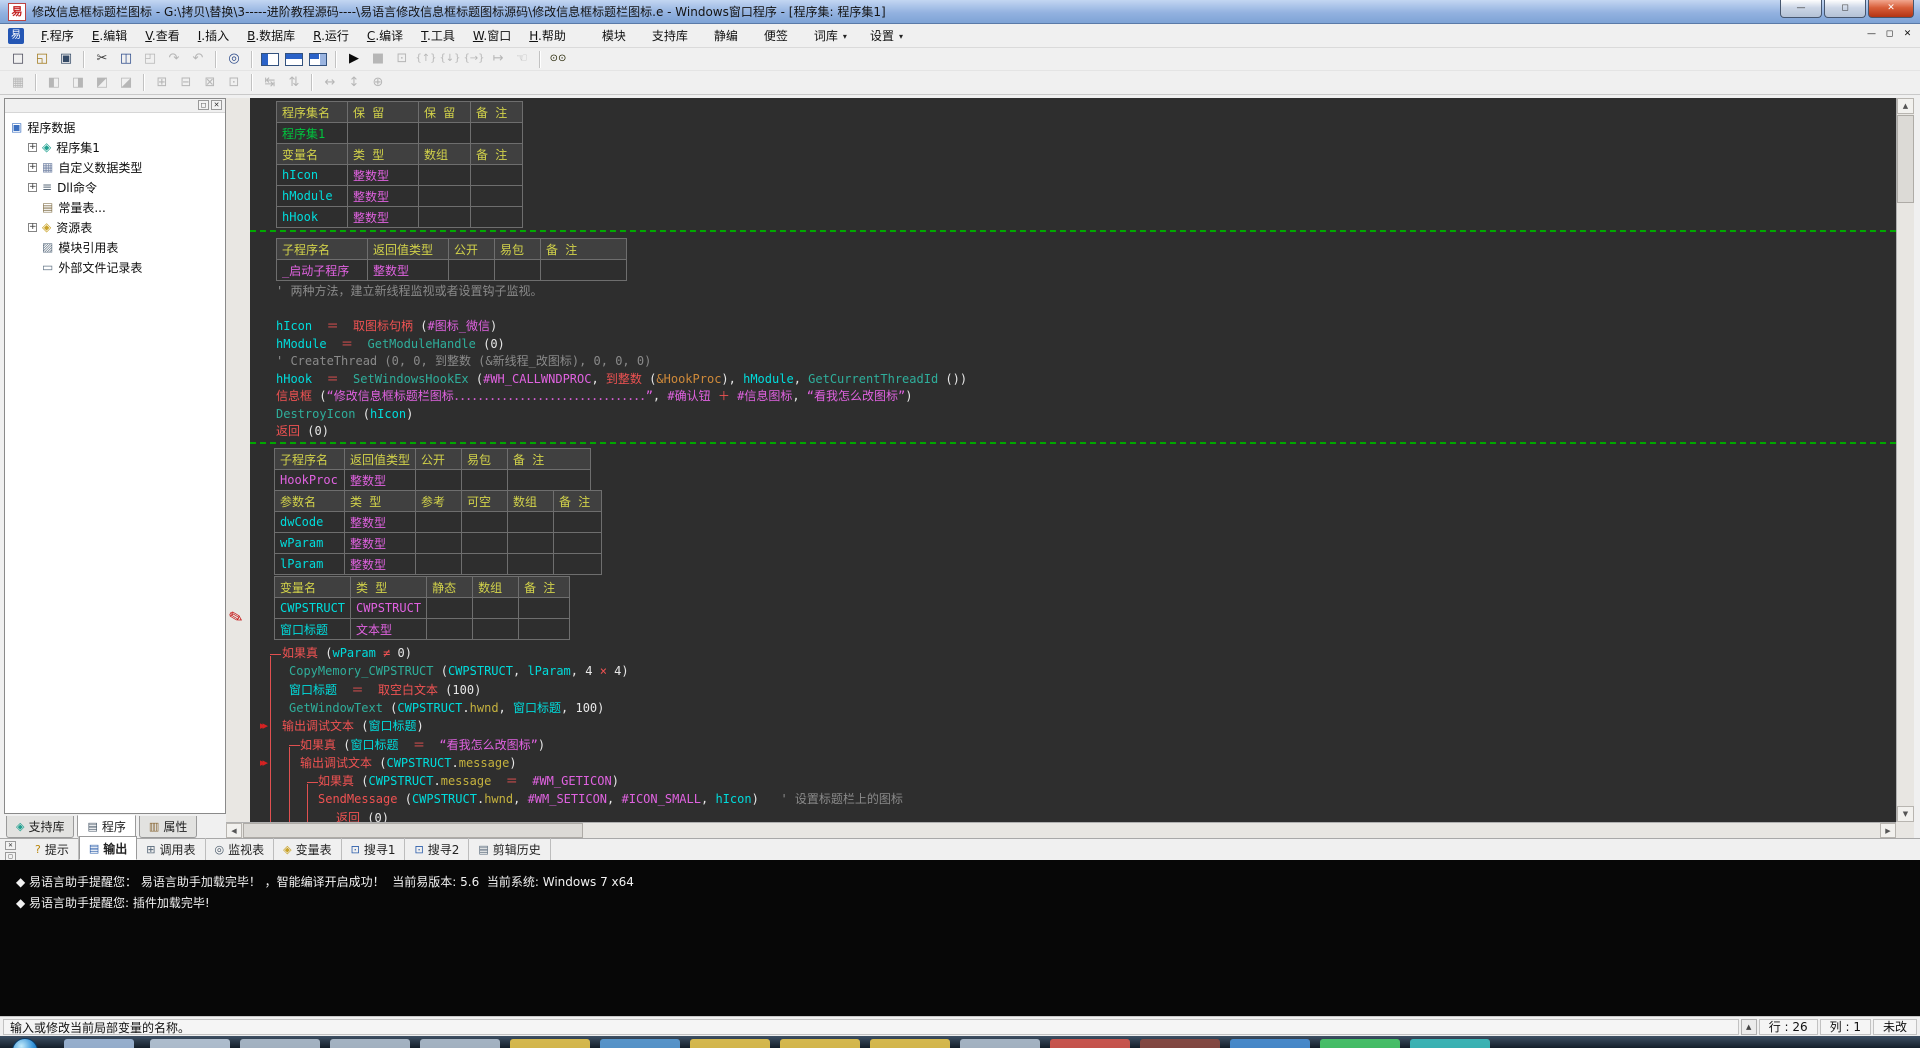 Image resolution: width=1920 pixels, height=1048 pixels. What do you see at coordinates (468, 781) in the screenshot?
I see `code-line: 如果真 (CWPSTRUCT.message ＝ #WM_GETICON)` at bounding box center [468, 781].